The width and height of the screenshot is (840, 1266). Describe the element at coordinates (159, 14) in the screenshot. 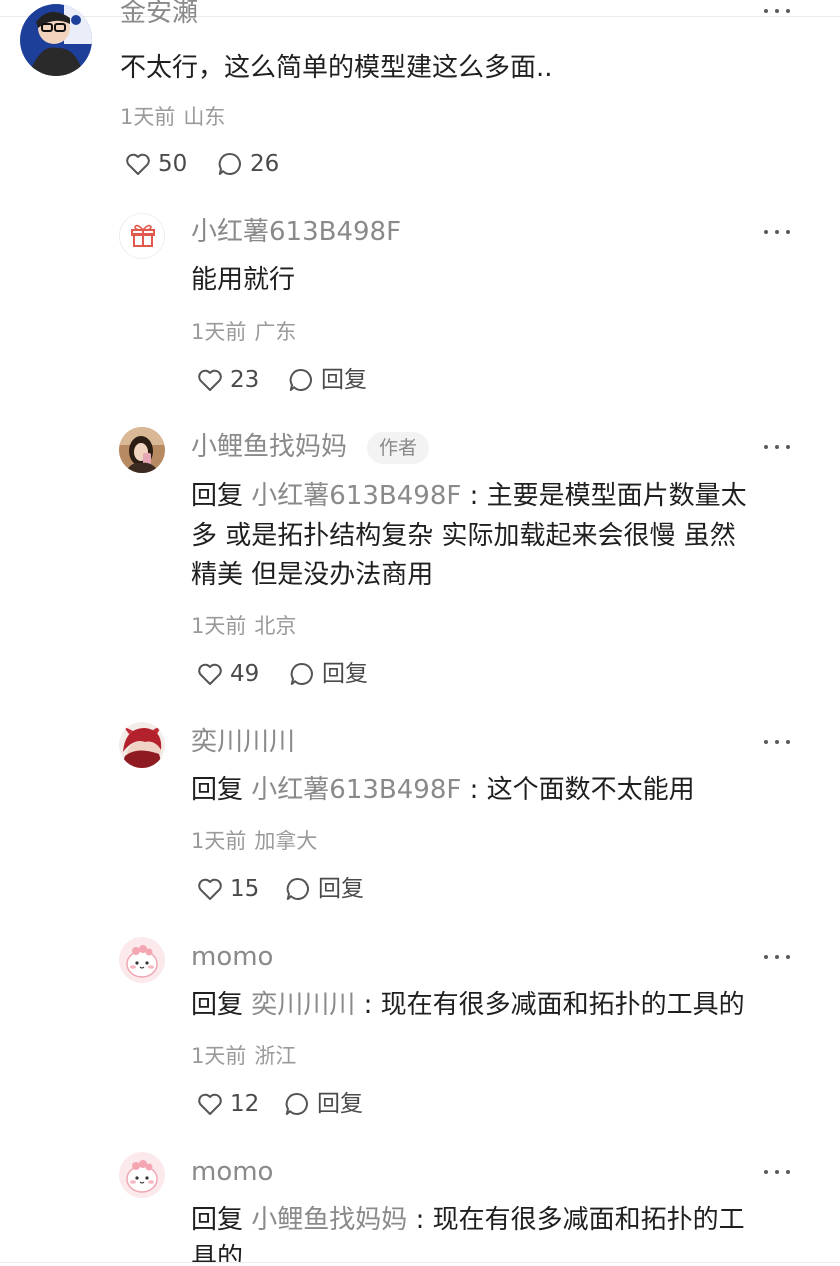

I see `username: 金安瀬` at that location.